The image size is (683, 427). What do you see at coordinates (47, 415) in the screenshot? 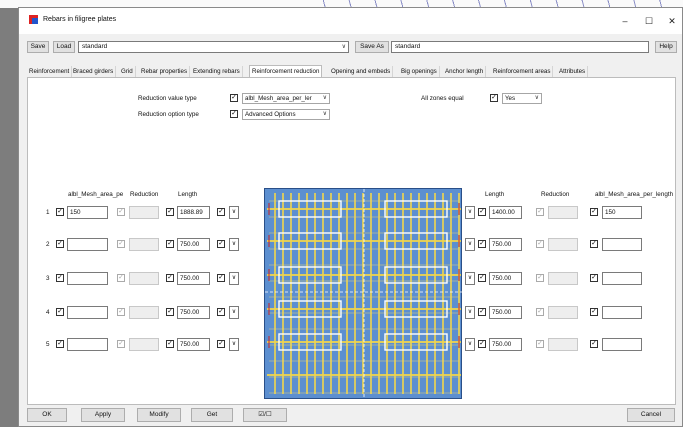
I see `ok-button: OK` at bounding box center [47, 415].